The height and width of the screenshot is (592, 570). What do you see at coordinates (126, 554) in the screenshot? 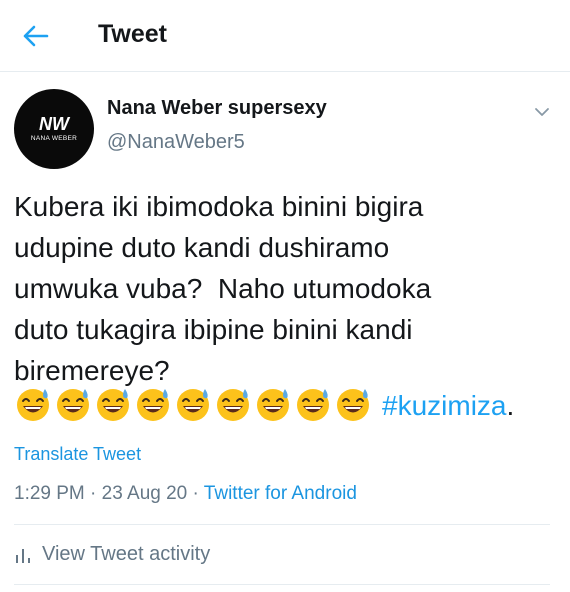
I see `activity-label: View Tweet activity` at bounding box center [126, 554].